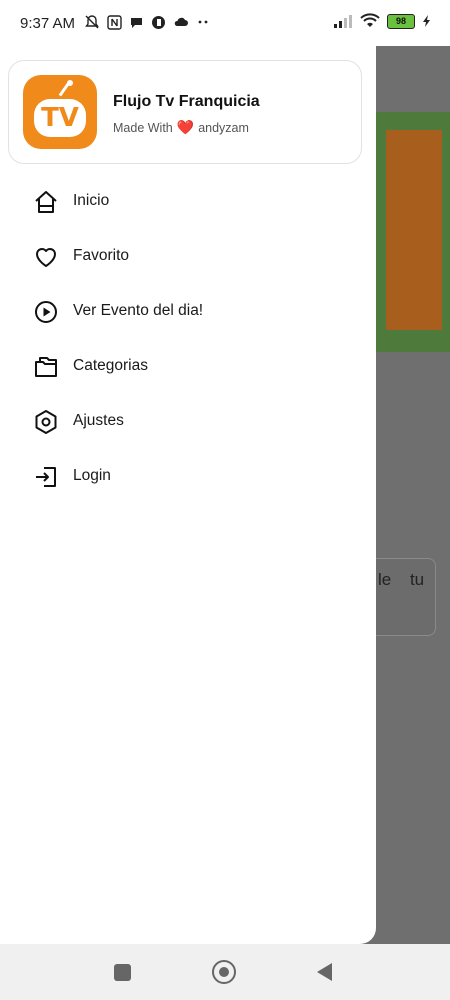 The image size is (450, 1000). Describe the element at coordinates (46, 202) in the screenshot. I see `home-icon` at that location.